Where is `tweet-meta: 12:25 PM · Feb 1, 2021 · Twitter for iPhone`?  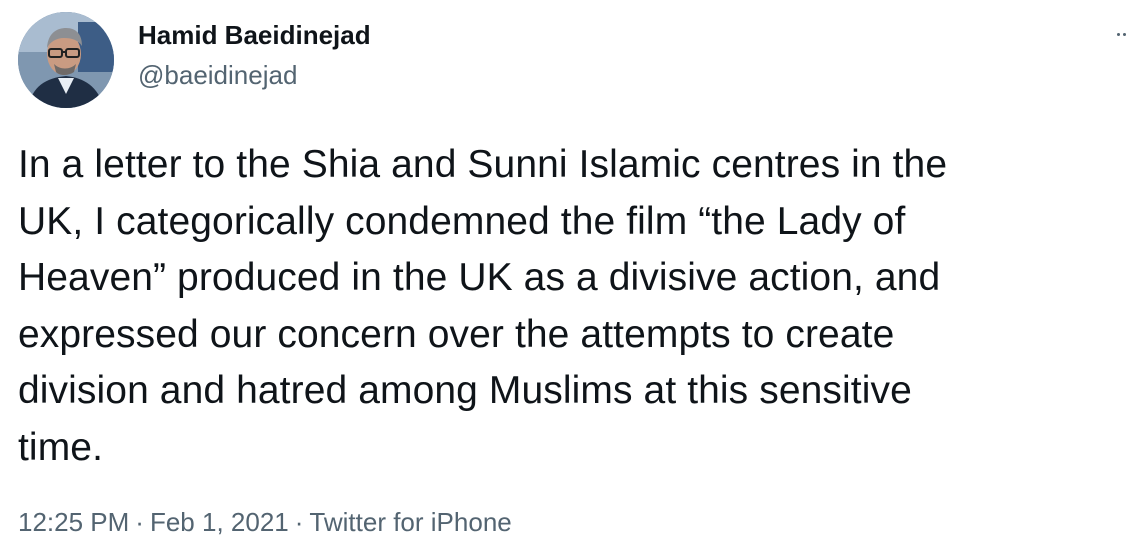 tweet-meta: 12:25 PM · Feb 1, 2021 · Twitter for iPhone is located at coordinates (265, 522).